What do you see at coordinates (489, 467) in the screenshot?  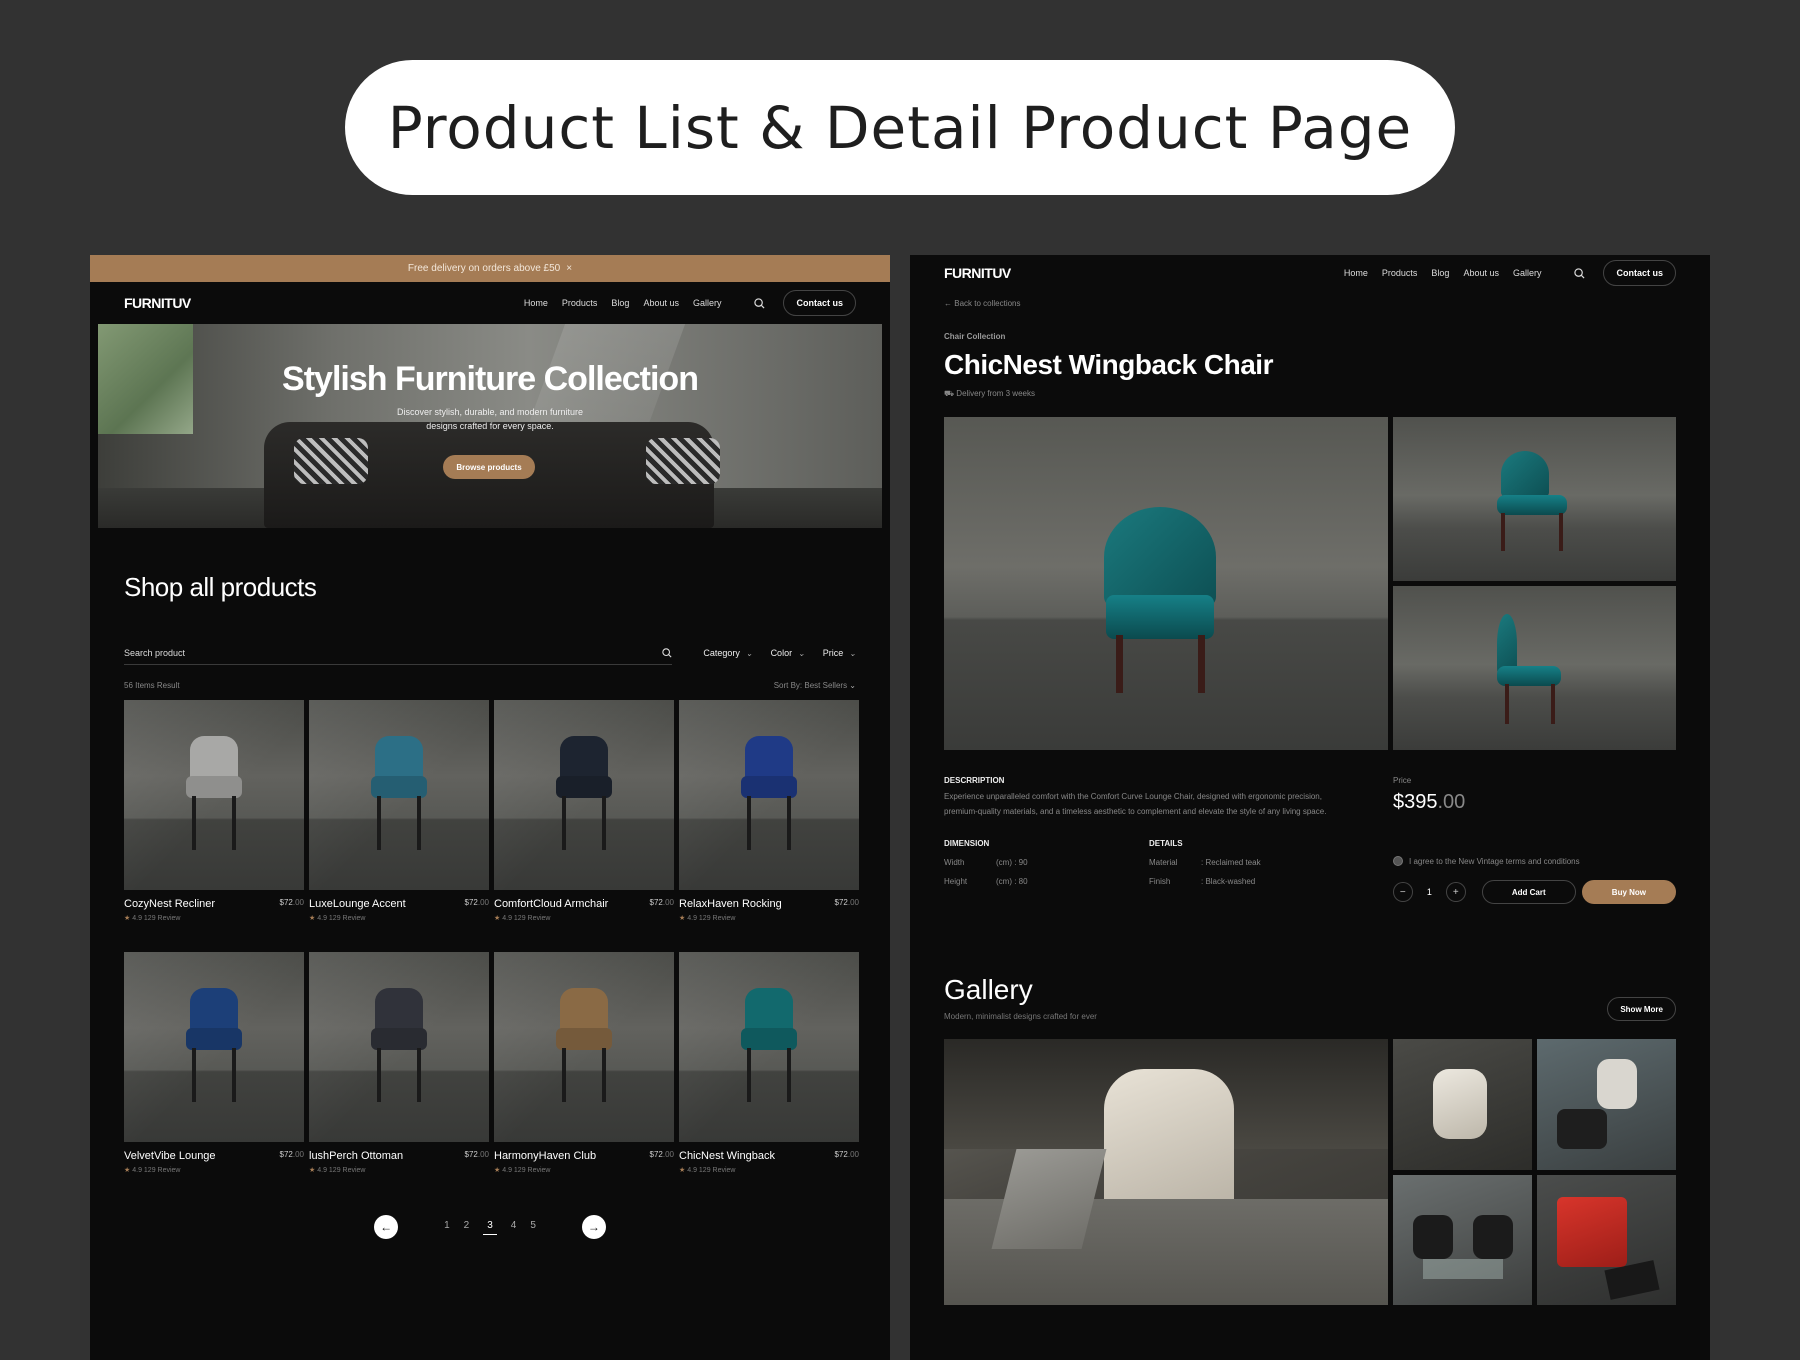 I see `browse-products-button: Browse products` at bounding box center [489, 467].